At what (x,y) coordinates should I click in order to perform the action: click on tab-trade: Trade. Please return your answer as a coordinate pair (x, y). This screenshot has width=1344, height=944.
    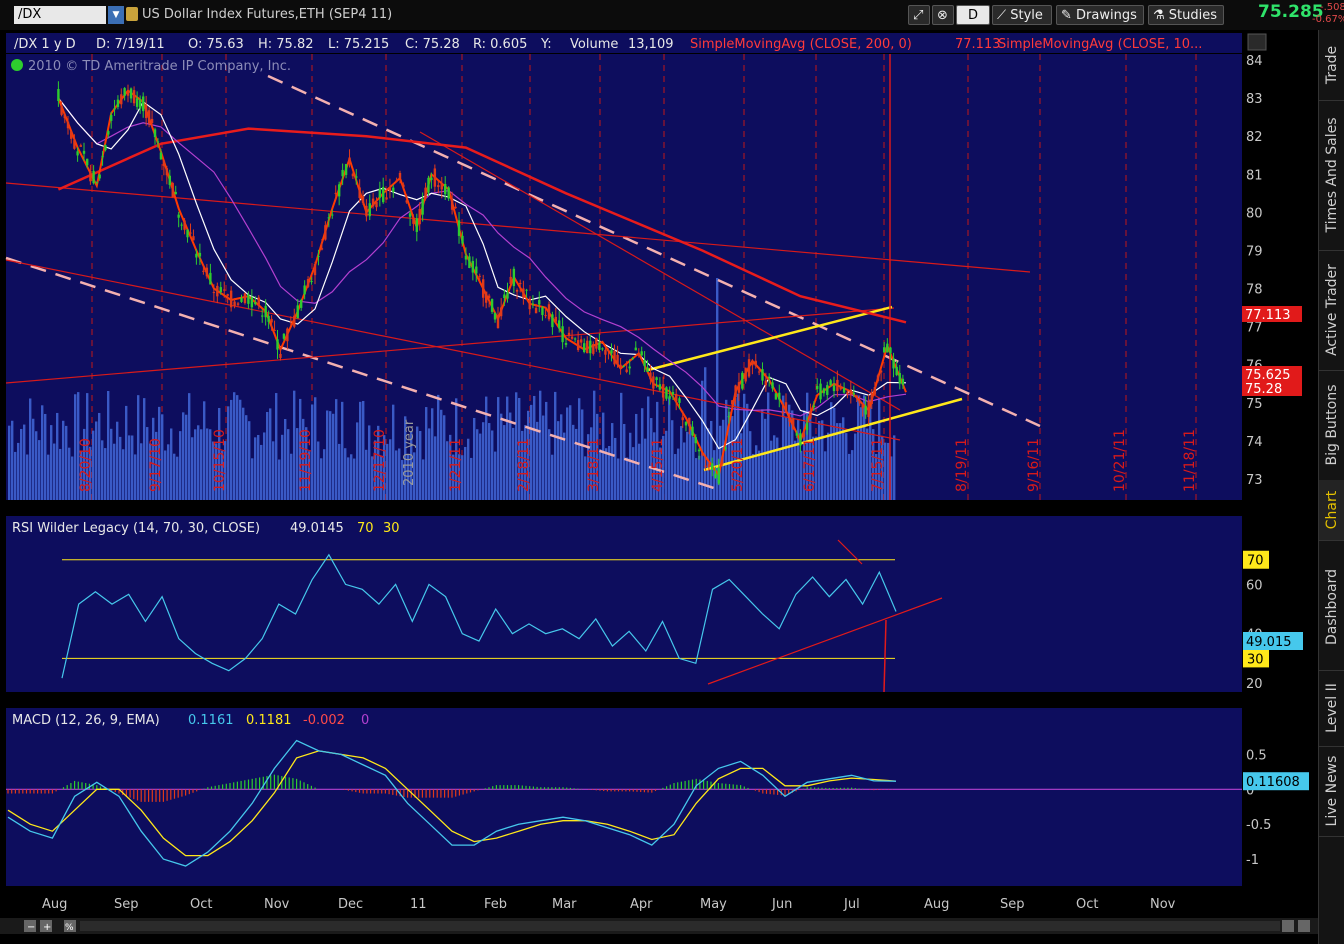
    Looking at the image, I should click on (1331, 65).